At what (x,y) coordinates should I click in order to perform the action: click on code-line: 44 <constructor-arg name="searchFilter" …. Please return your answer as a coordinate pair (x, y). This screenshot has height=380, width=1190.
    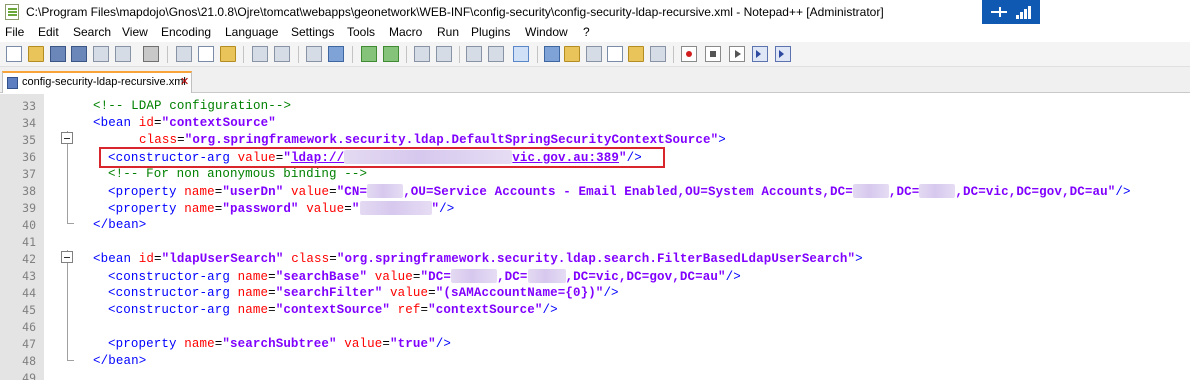
    Looking at the image, I should click on (595, 292).